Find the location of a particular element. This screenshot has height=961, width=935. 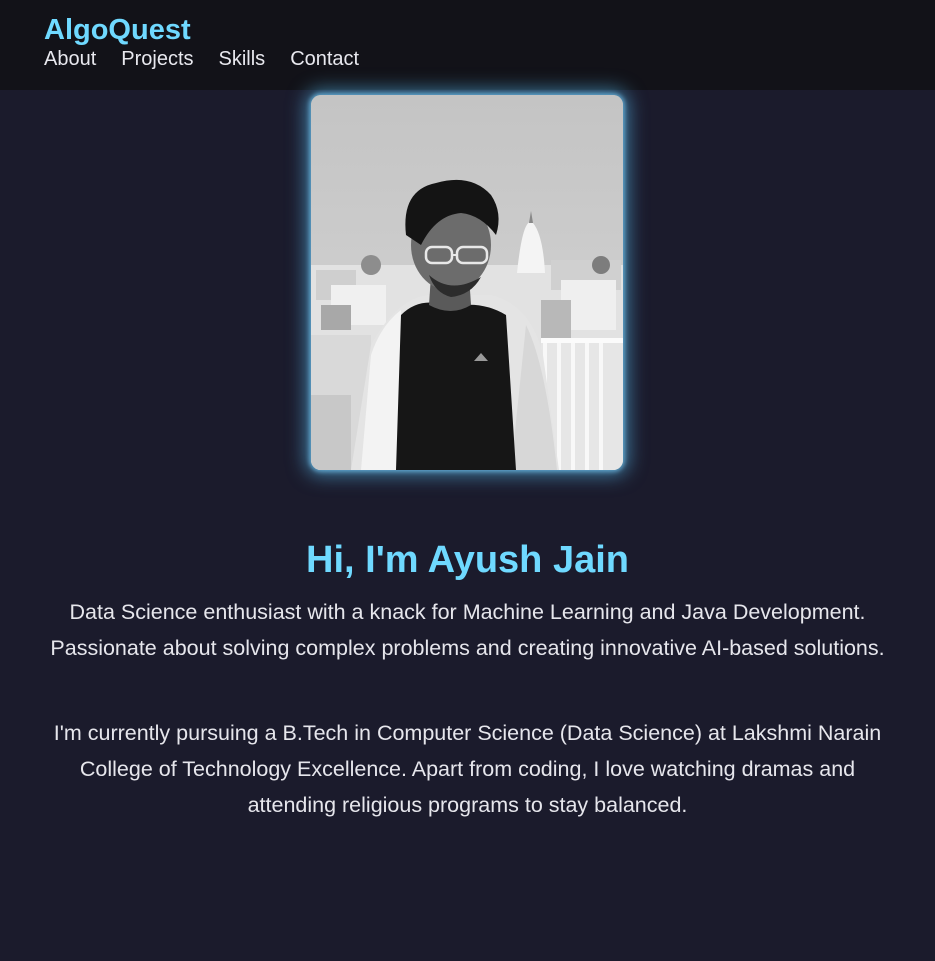

site-header: AlgoQuest About Projects Skills Contact is located at coordinates (467, 45).